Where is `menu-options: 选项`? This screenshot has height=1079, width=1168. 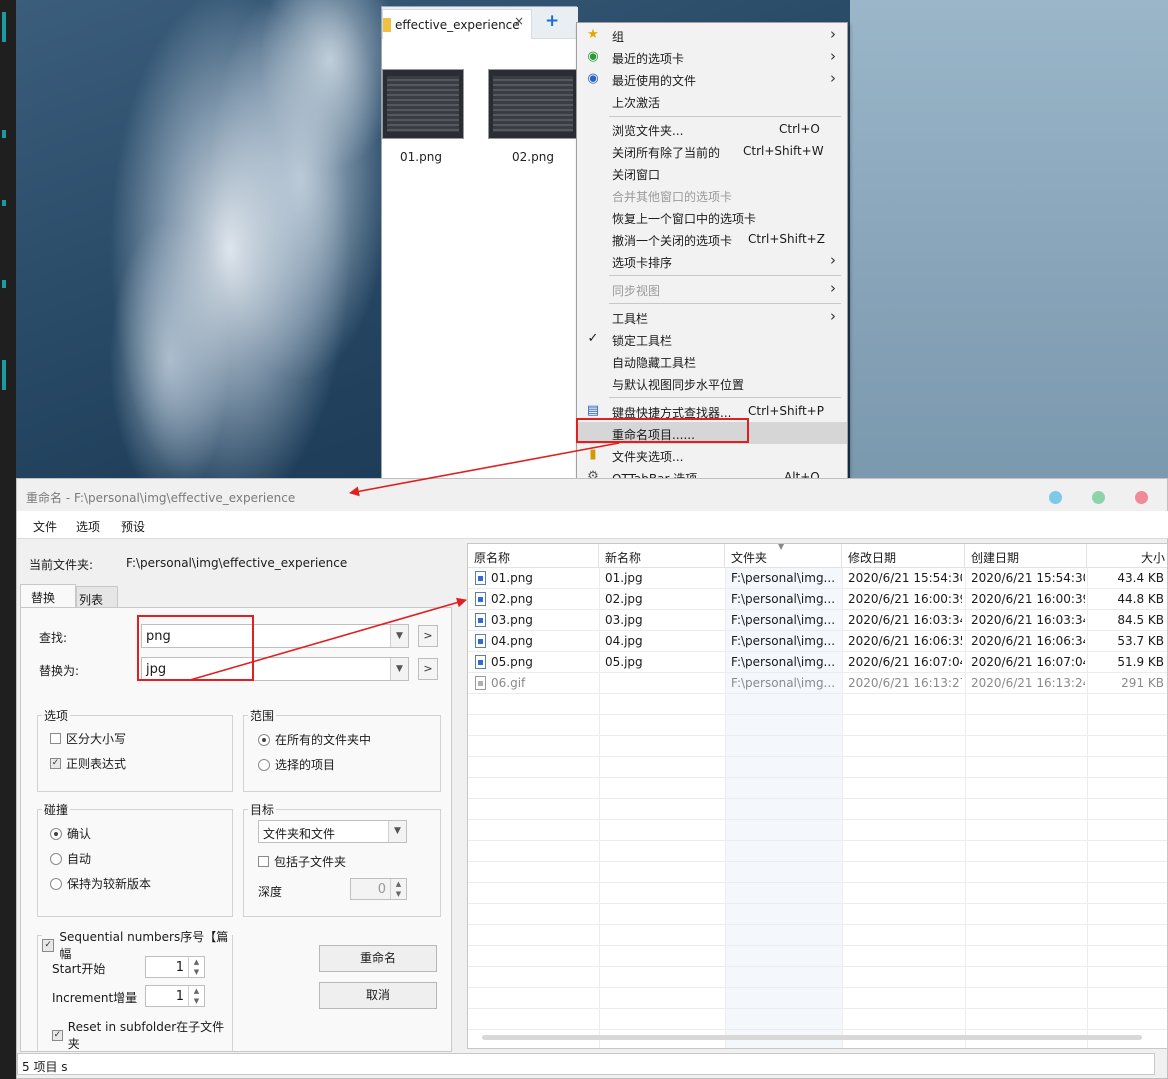
menu-options: 选项 is located at coordinates (88, 526).